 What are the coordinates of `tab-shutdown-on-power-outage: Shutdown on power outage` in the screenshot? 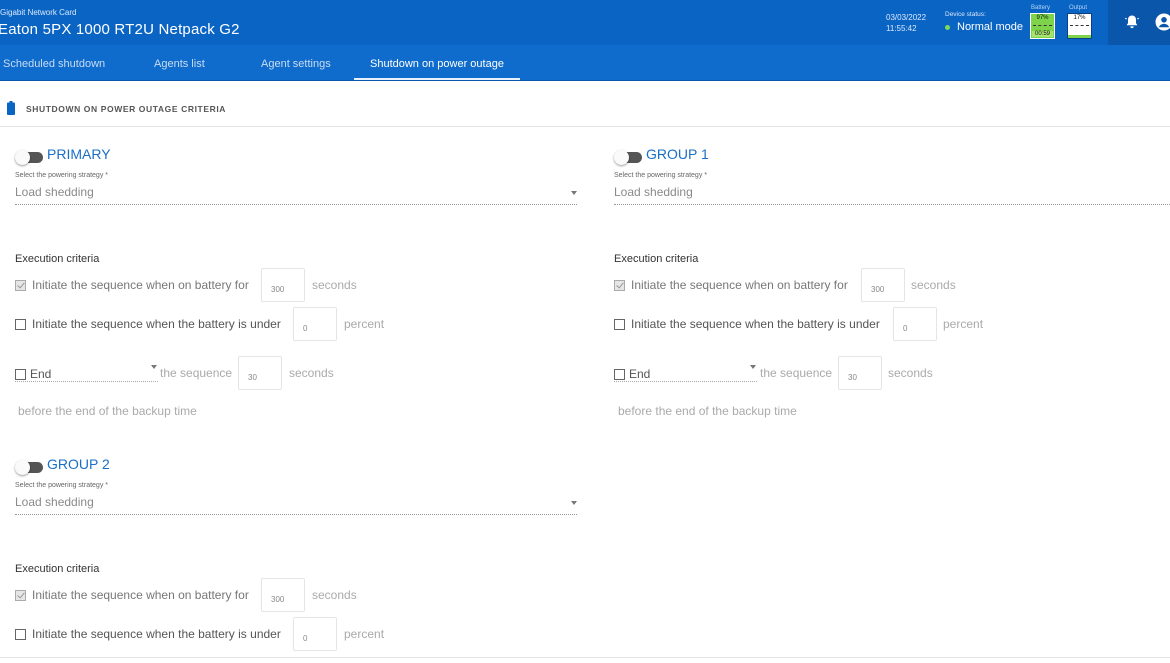 It's located at (437, 64).